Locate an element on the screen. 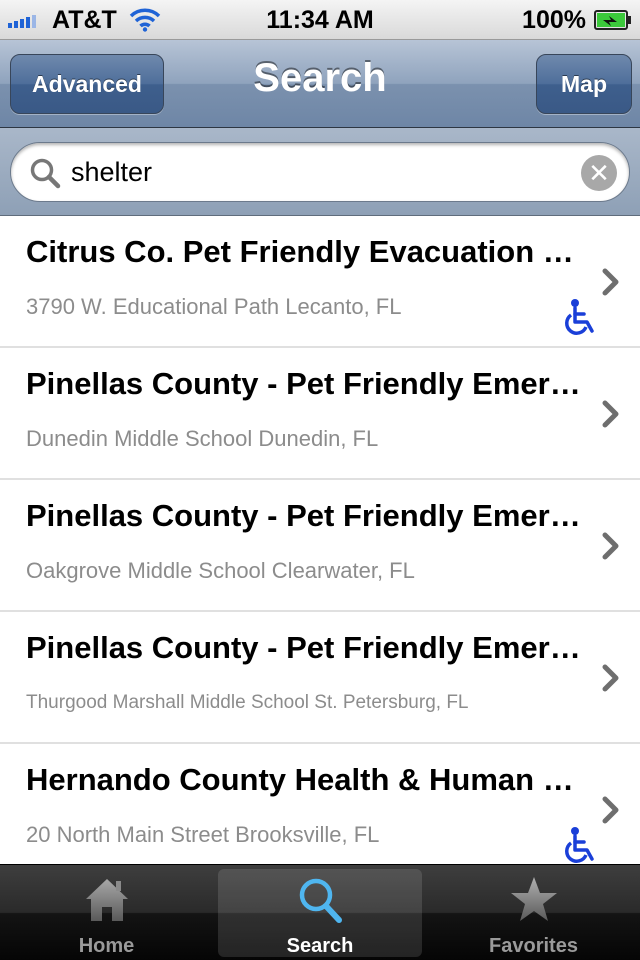 This screenshot has height=960, width=640. search-bar: shelter ✕ is located at coordinates (320, 172).